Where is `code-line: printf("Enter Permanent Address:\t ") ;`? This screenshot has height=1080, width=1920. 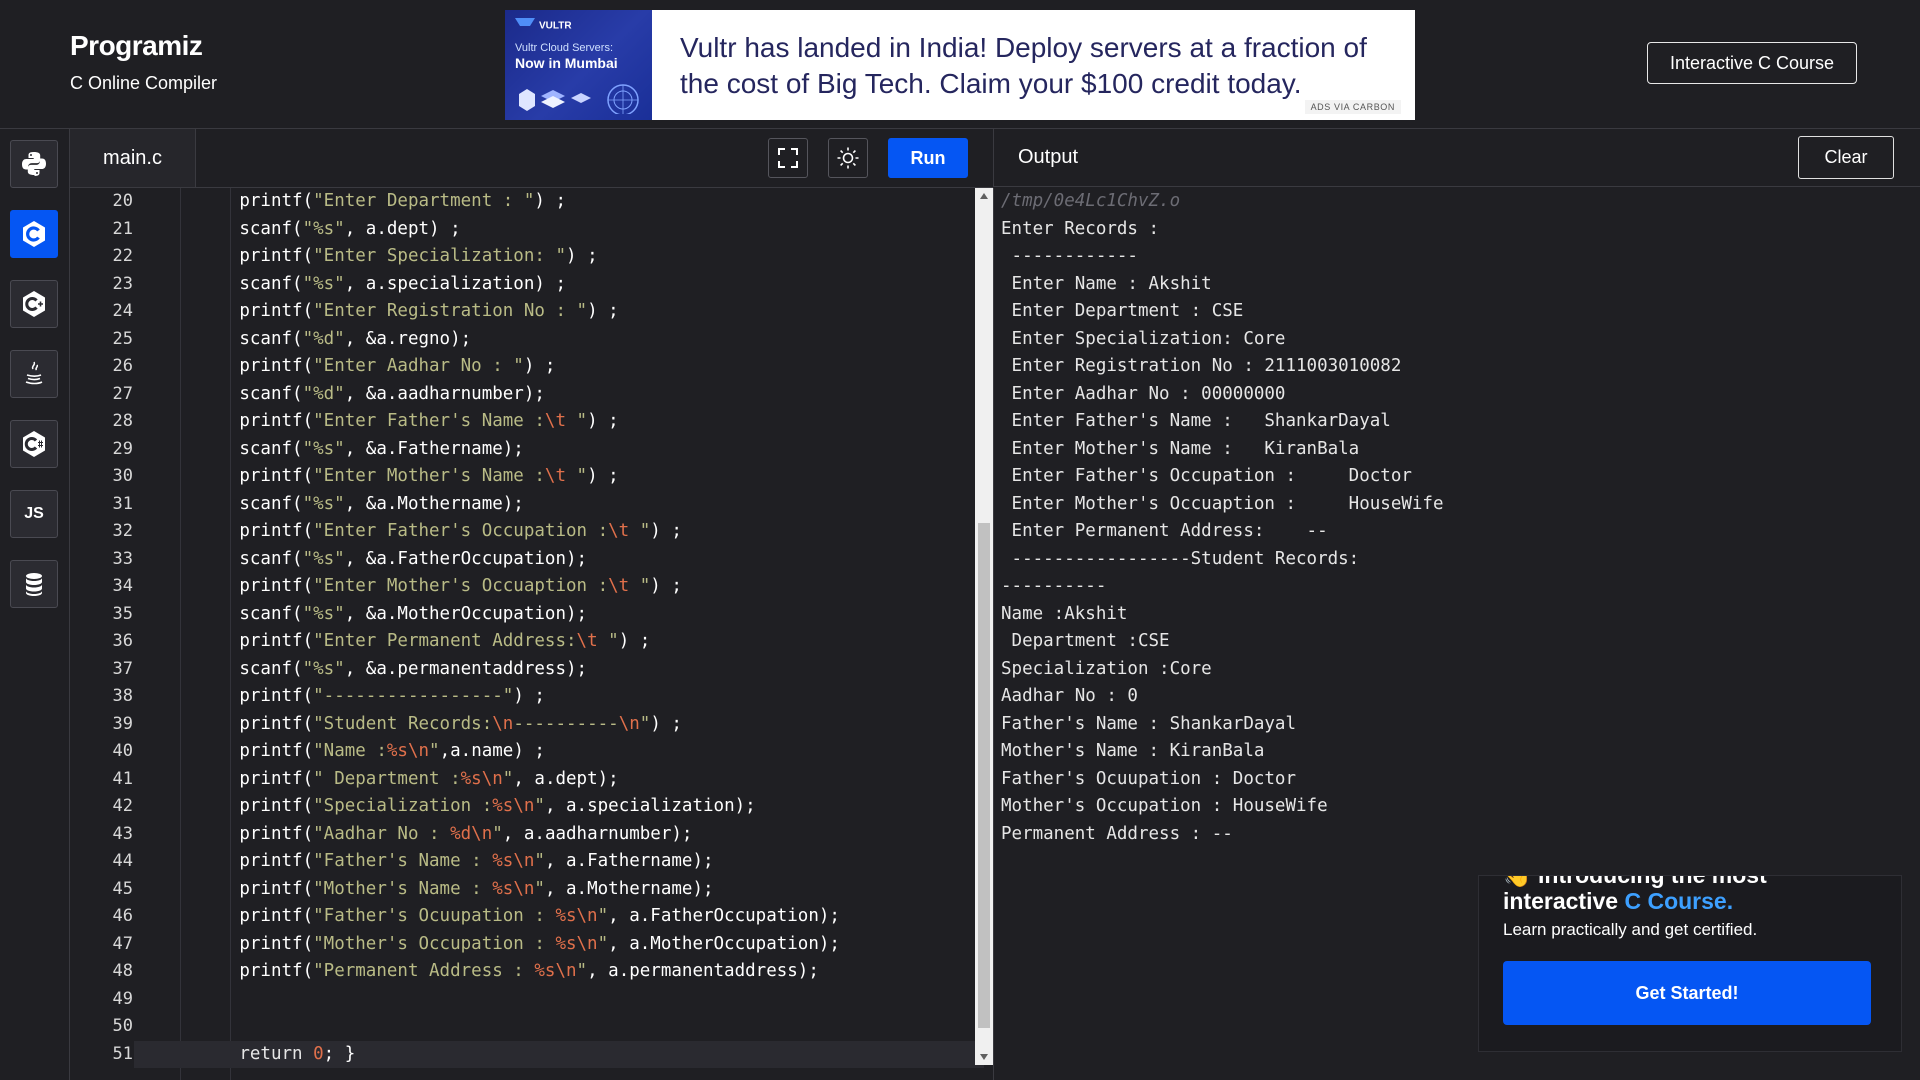 code-line: printf("Enter Permanent Address:\t ") ; is located at coordinates (559, 642).